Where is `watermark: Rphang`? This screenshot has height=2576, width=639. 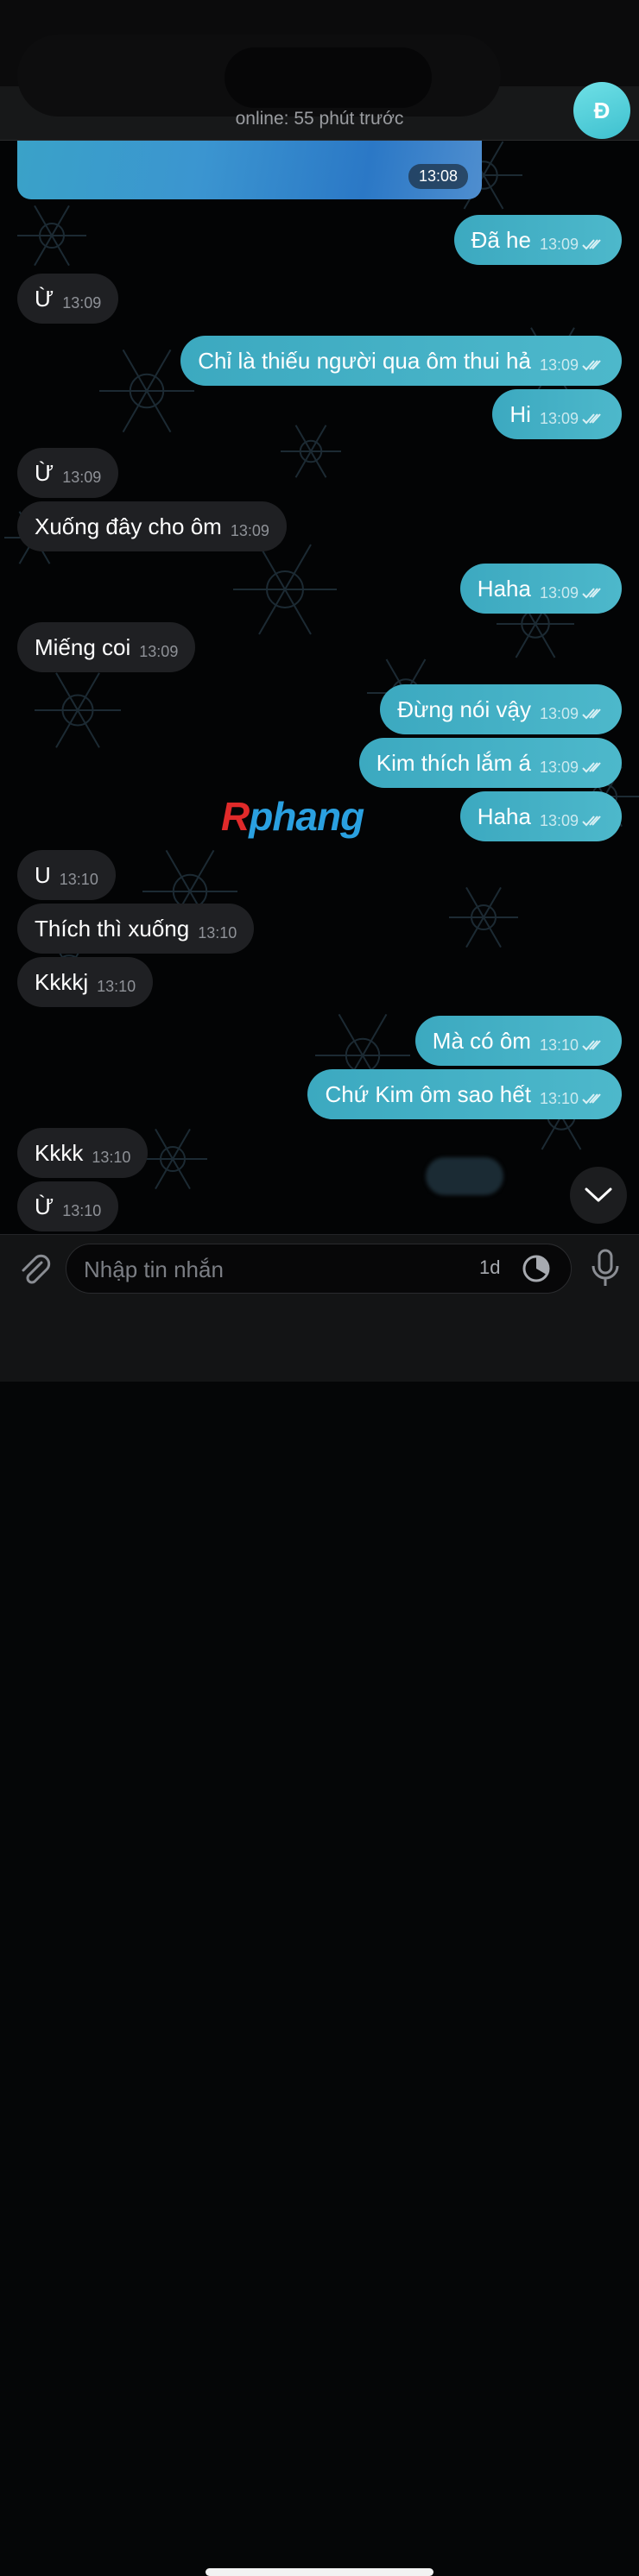
watermark: Rphang is located at coordinates (292, 817).